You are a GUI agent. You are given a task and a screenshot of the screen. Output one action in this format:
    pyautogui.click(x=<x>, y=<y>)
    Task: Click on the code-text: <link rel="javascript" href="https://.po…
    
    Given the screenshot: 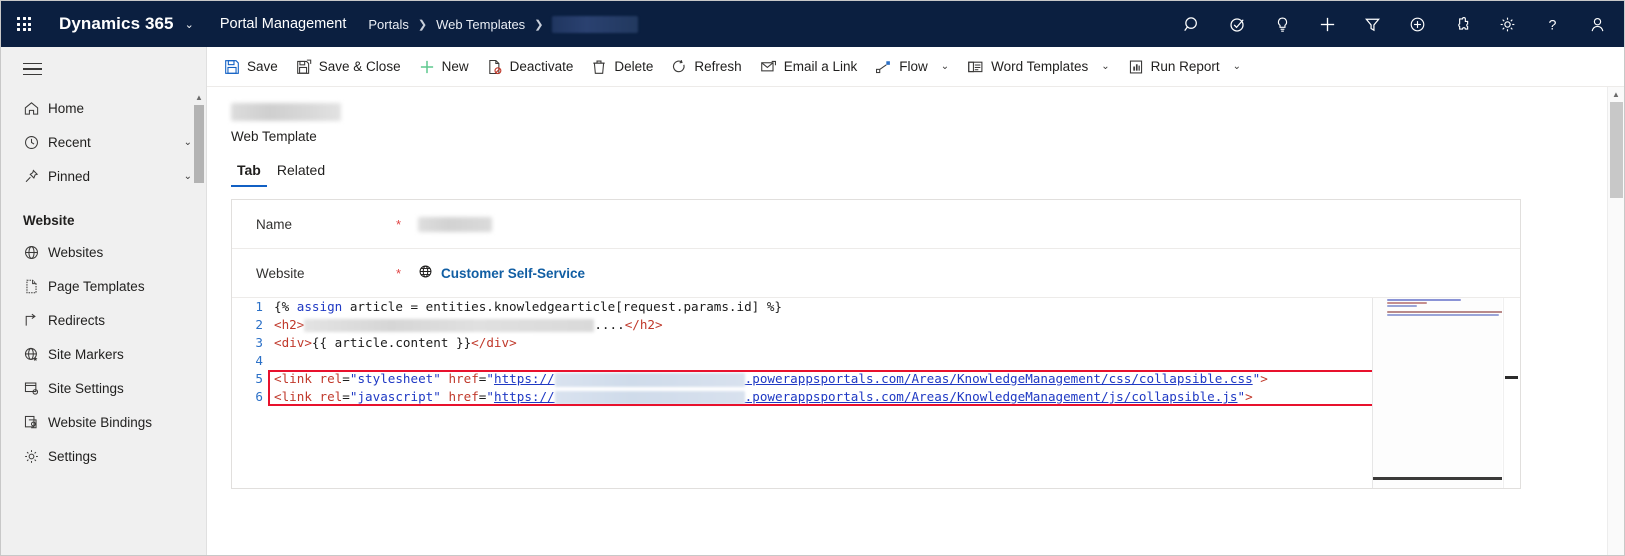 What is the action you would take?
    pyautogui.click(x=823, y=397)
    